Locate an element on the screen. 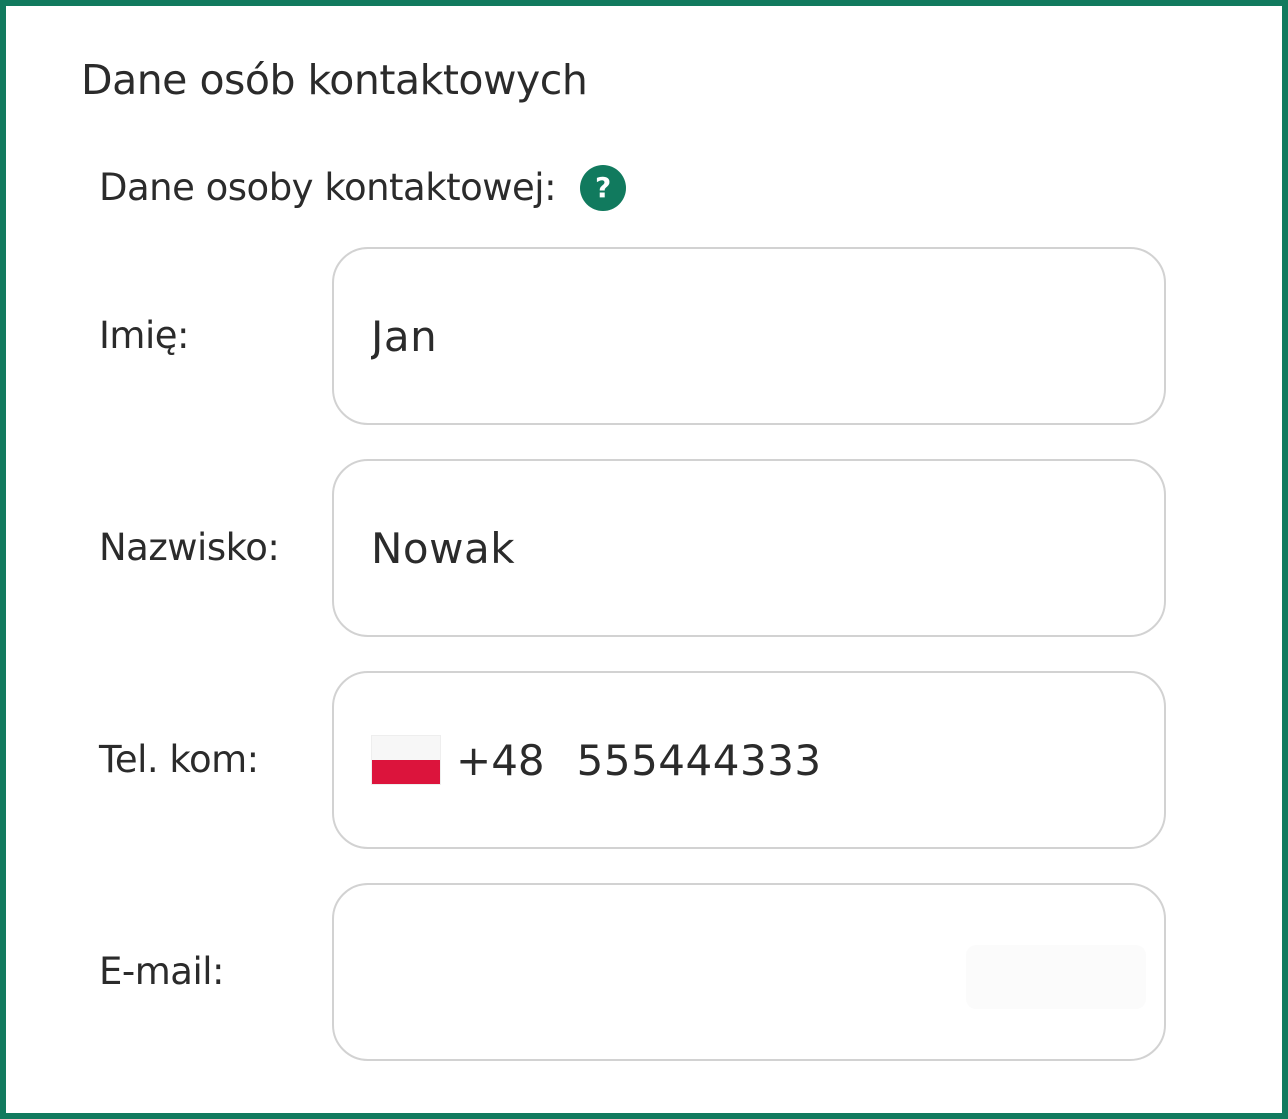 The height and width of the screenshot is (1119, 1288). first-name-input is located at coordinates (752, 336).